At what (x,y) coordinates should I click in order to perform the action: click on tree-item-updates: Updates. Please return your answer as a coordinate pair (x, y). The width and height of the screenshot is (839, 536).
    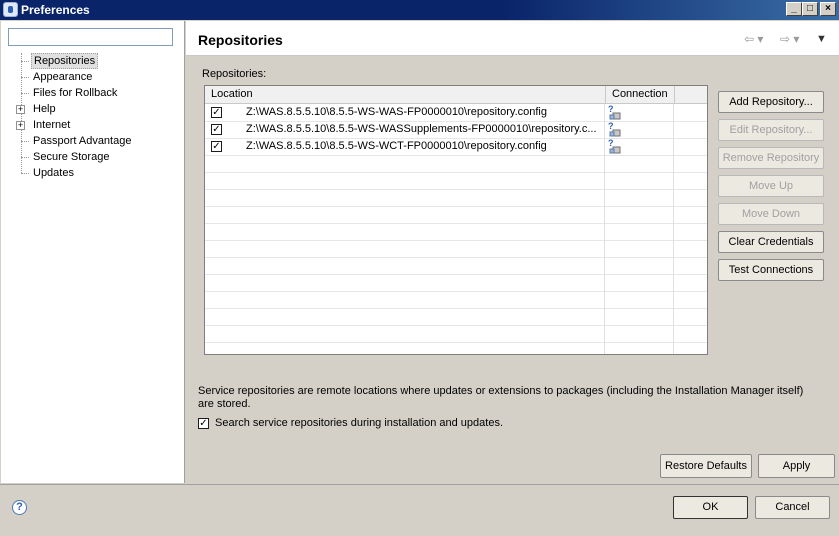
    Looking at the image, I should click on (92, 173).